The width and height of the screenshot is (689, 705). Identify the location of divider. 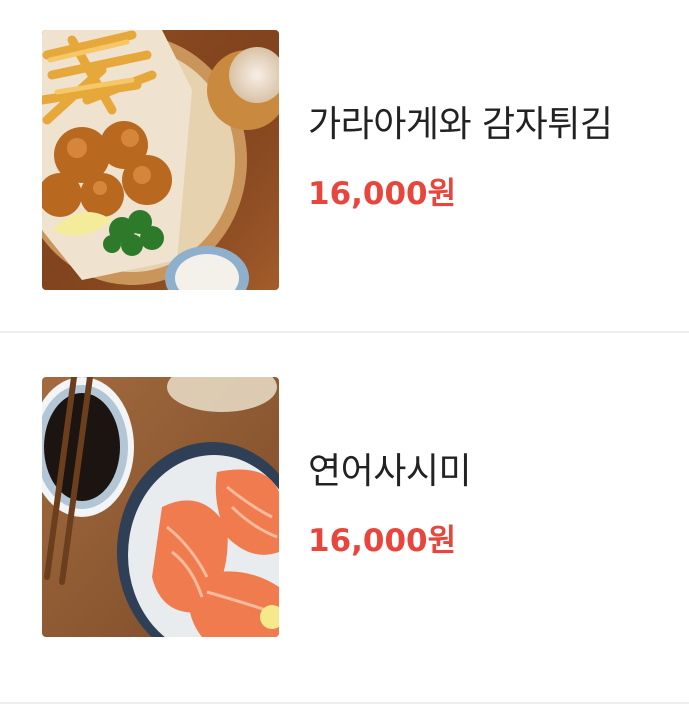
(344, 703).